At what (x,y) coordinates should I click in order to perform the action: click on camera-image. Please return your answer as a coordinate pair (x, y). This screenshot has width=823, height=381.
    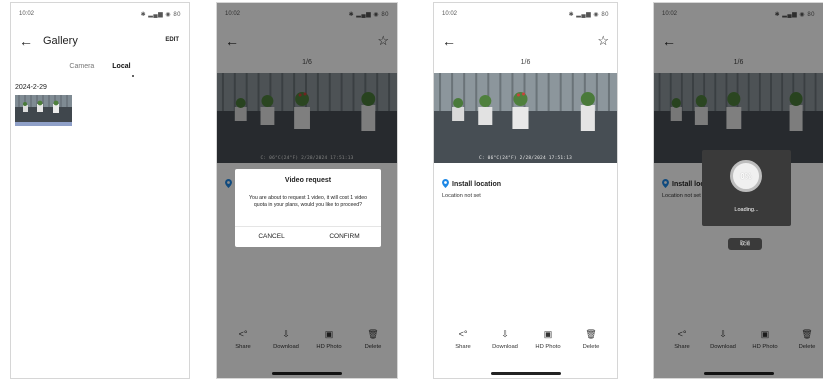
    Looking at the image, I should click on (525, 118).